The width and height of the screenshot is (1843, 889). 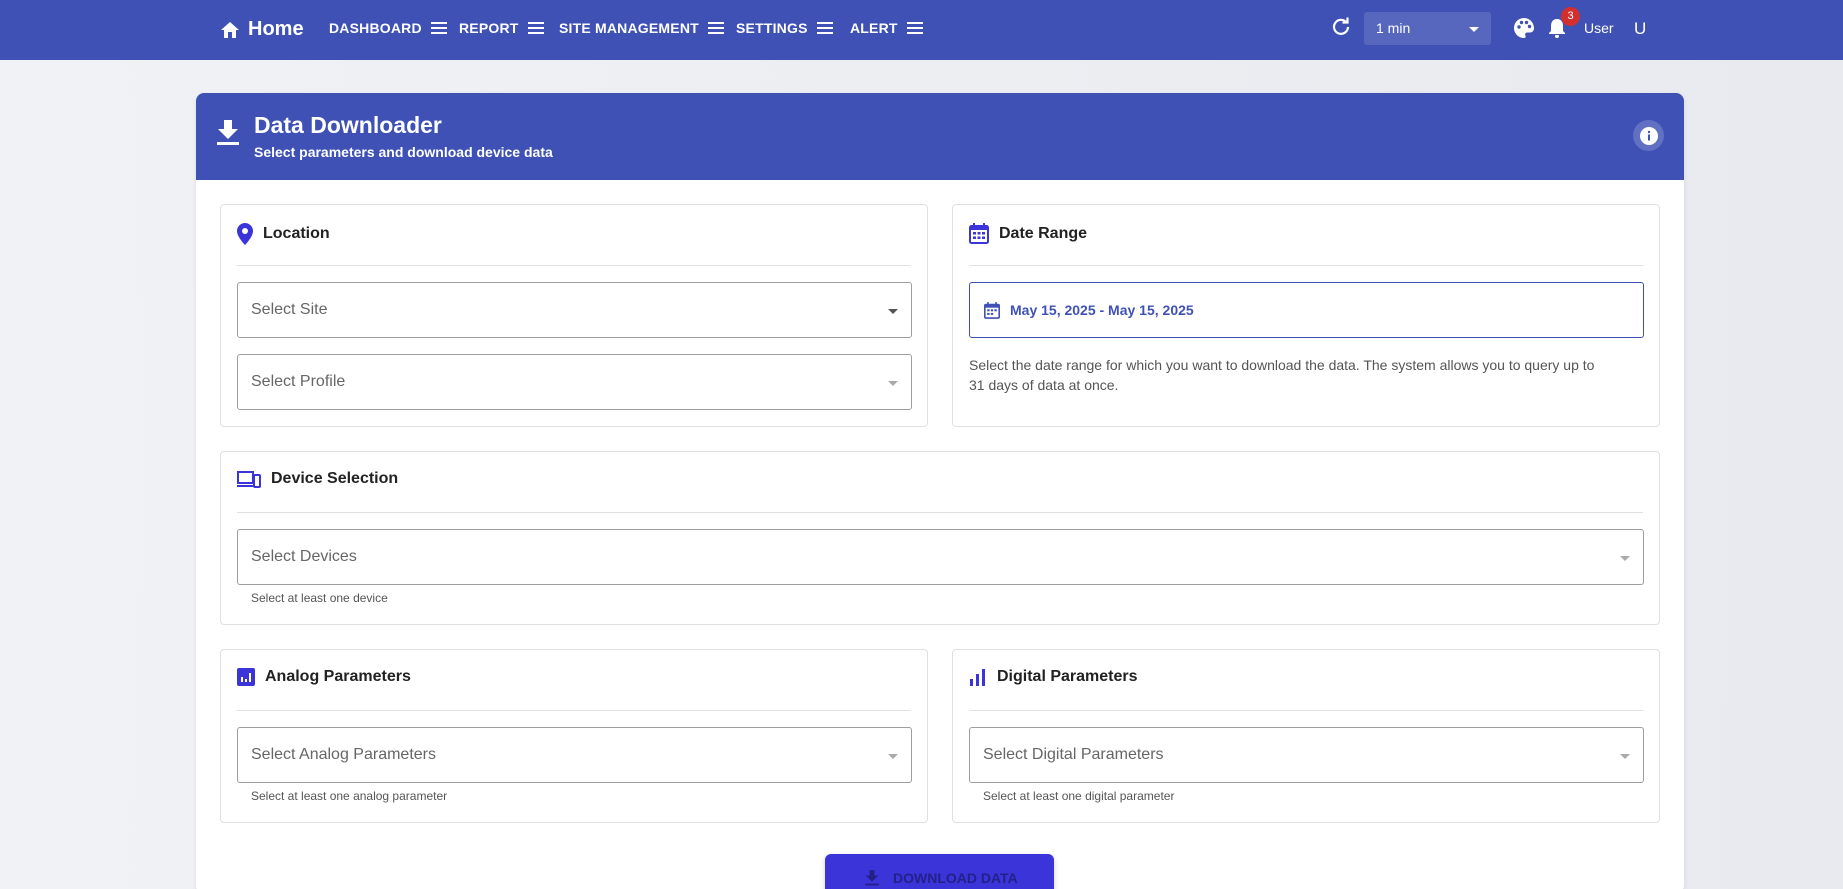 I want to click on devices-select-placeholder: Select Devices, so click(x=304, y=556).